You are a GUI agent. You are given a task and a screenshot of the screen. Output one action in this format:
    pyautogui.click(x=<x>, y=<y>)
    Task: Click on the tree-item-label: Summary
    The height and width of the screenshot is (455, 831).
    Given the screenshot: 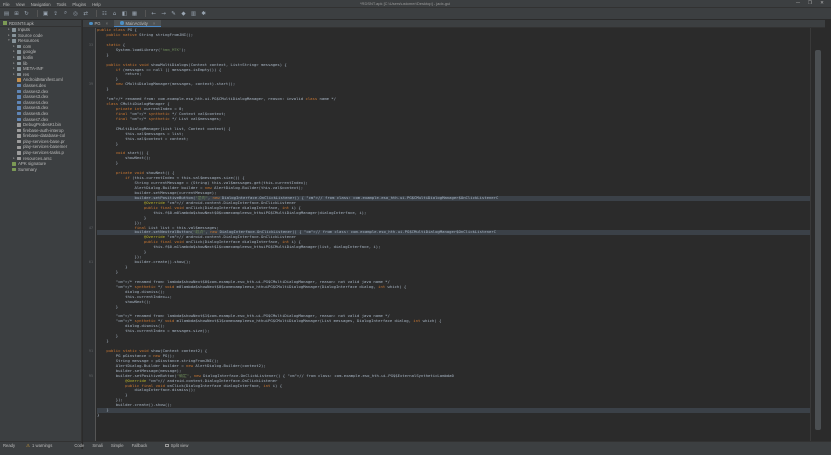 What is the action you would take?
    pyautogui.click(x=27, y=169)
    